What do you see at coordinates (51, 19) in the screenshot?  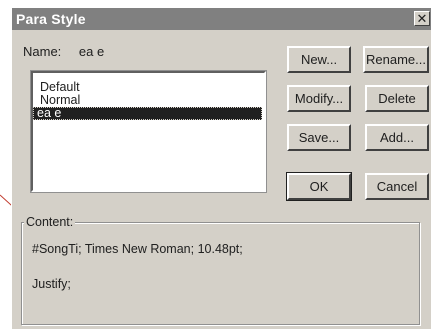 I see `dialog-title: Para Style` at bounding box center [51, 19].